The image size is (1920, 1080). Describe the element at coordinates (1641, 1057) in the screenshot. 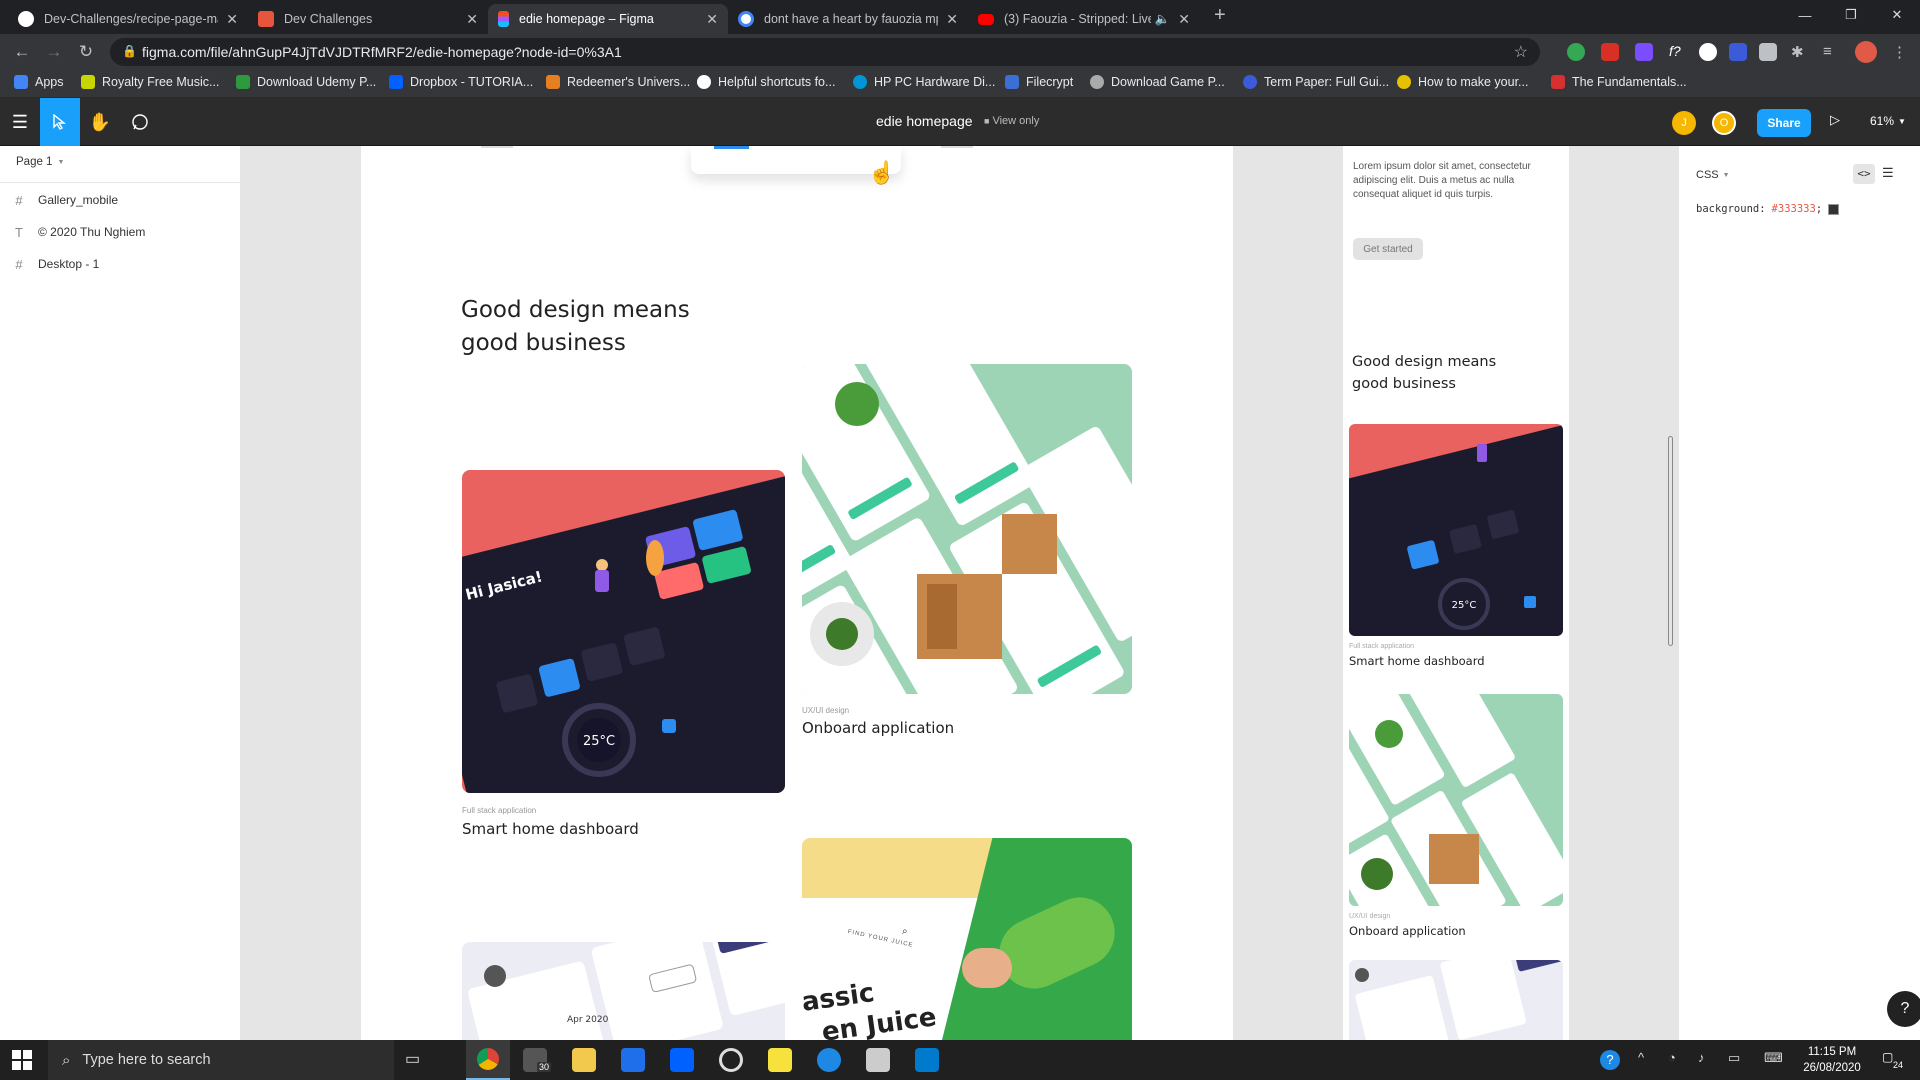

I see `chevron-up-icon: ^` at that location.